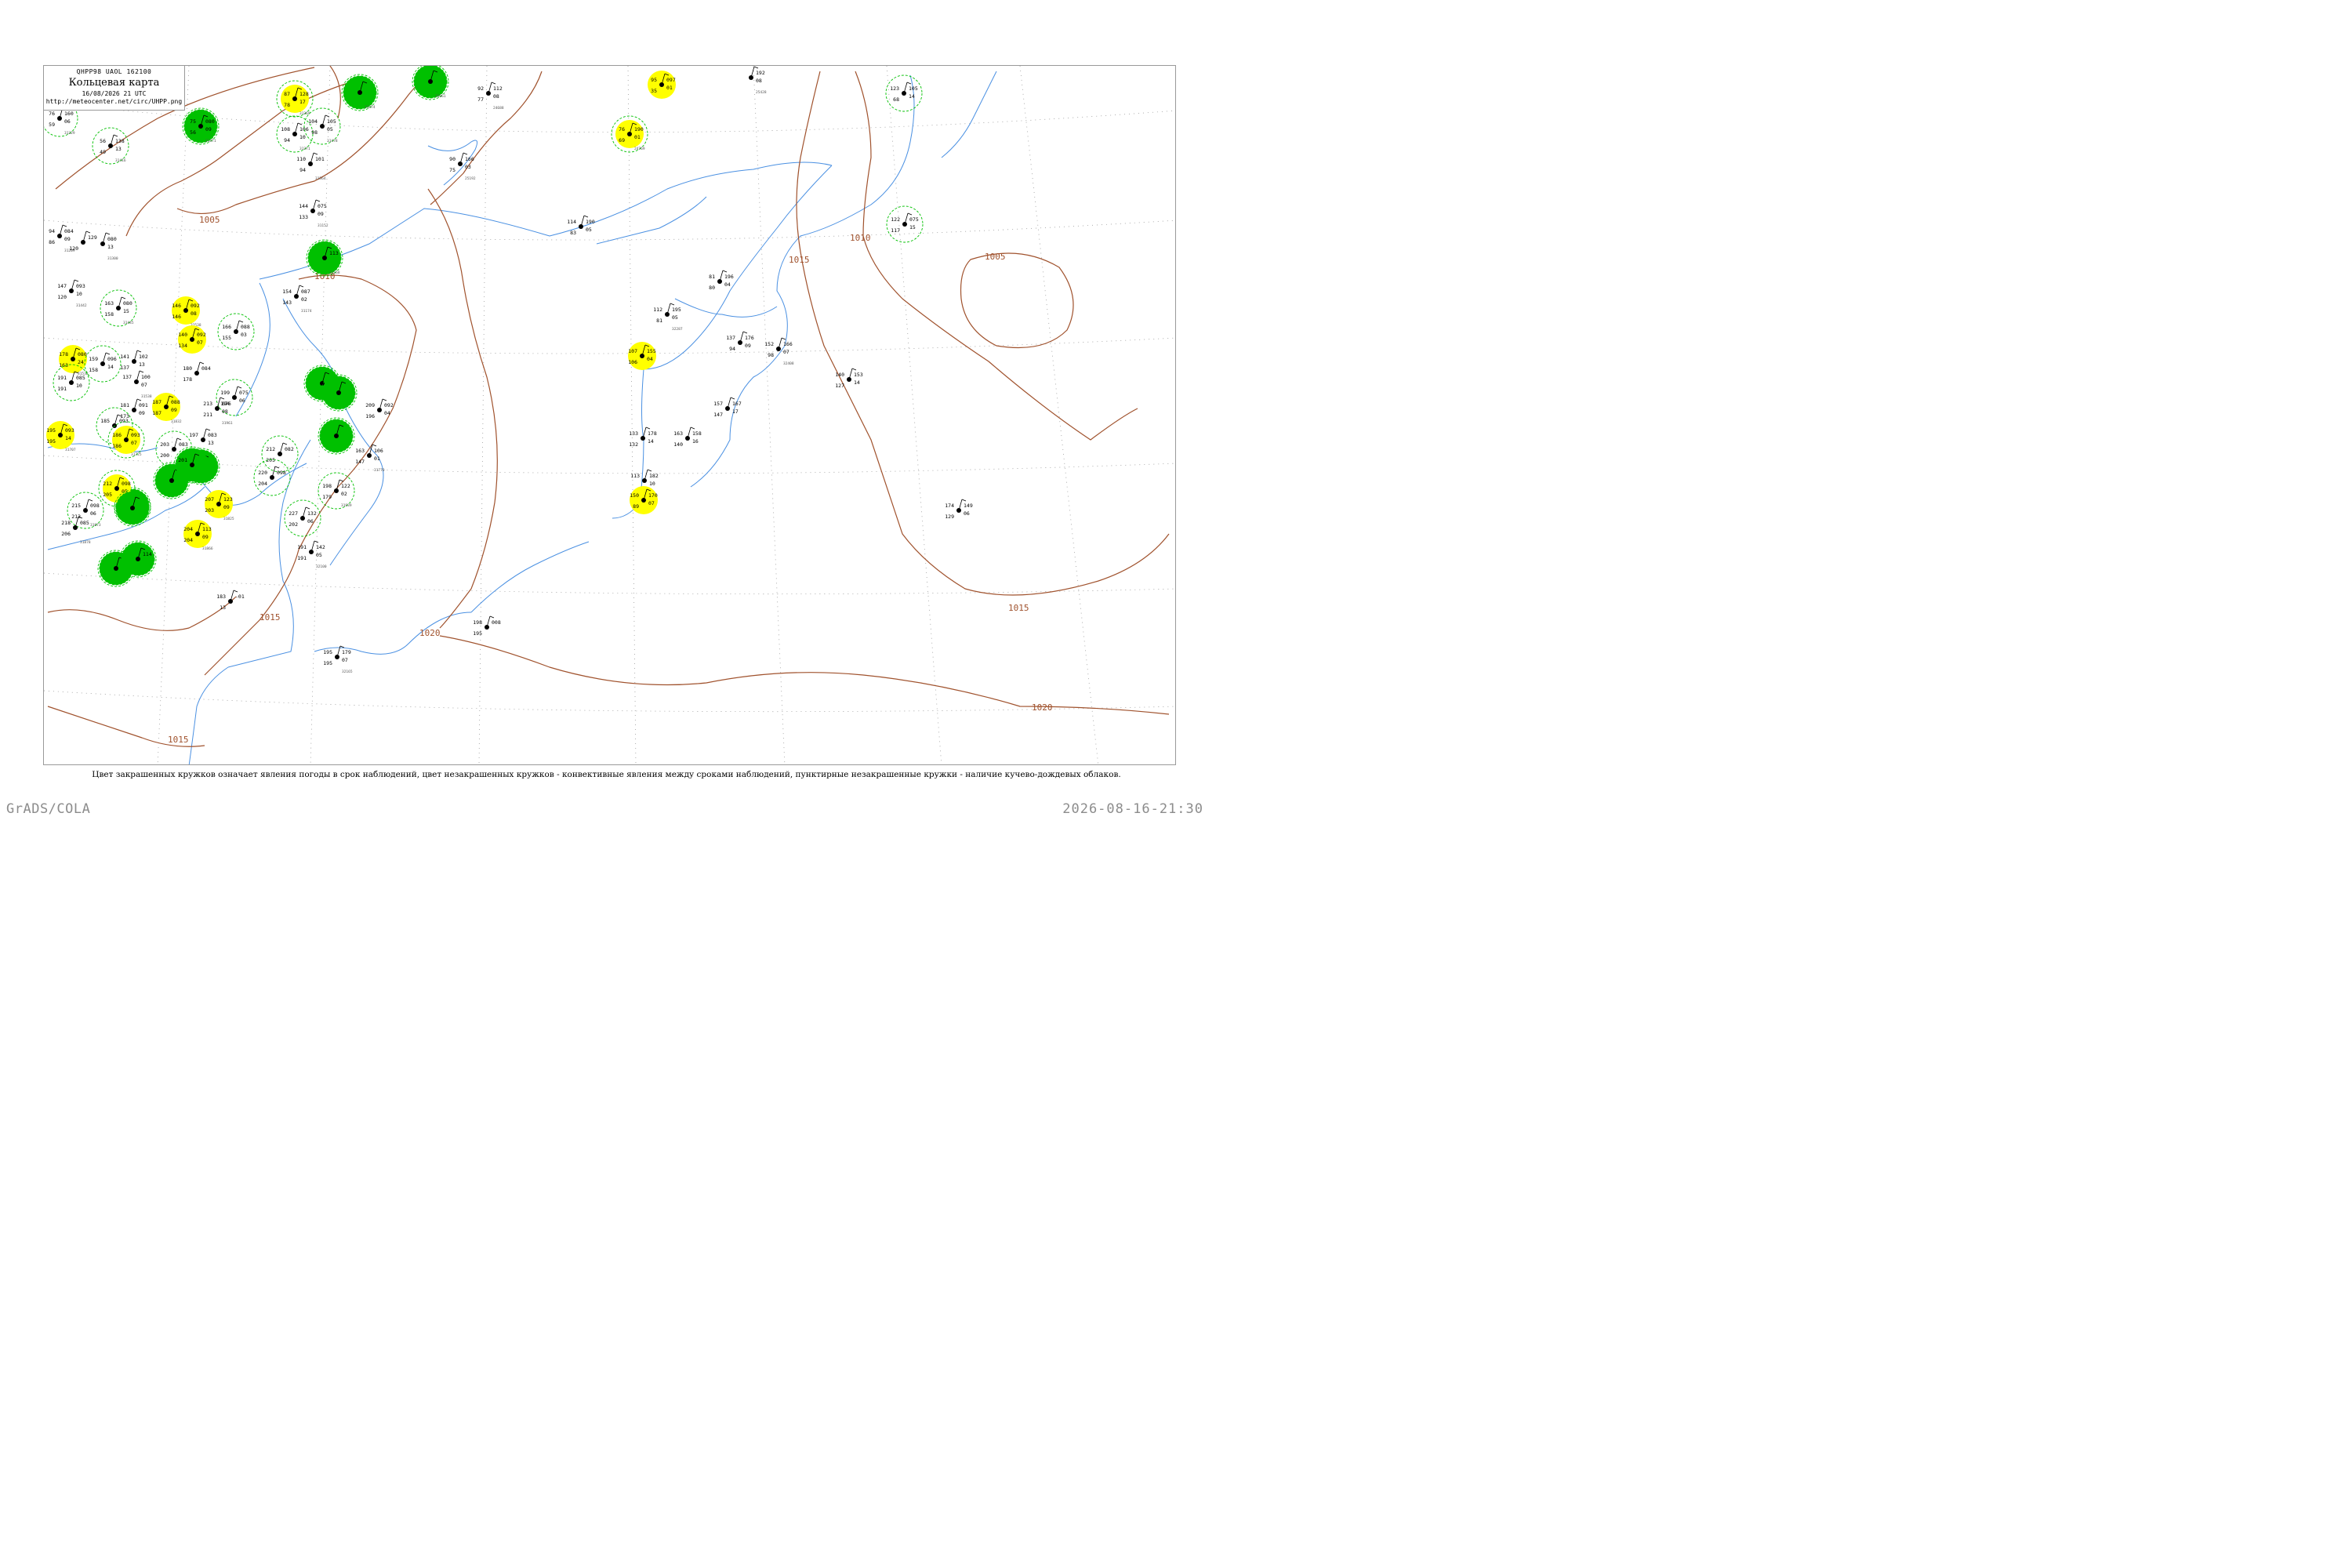 The height and width of the screenshot is (1568, 2352). Describe the element at coordinates (678, 444) in the screenshot. I see `dew-point: 140` at that location.